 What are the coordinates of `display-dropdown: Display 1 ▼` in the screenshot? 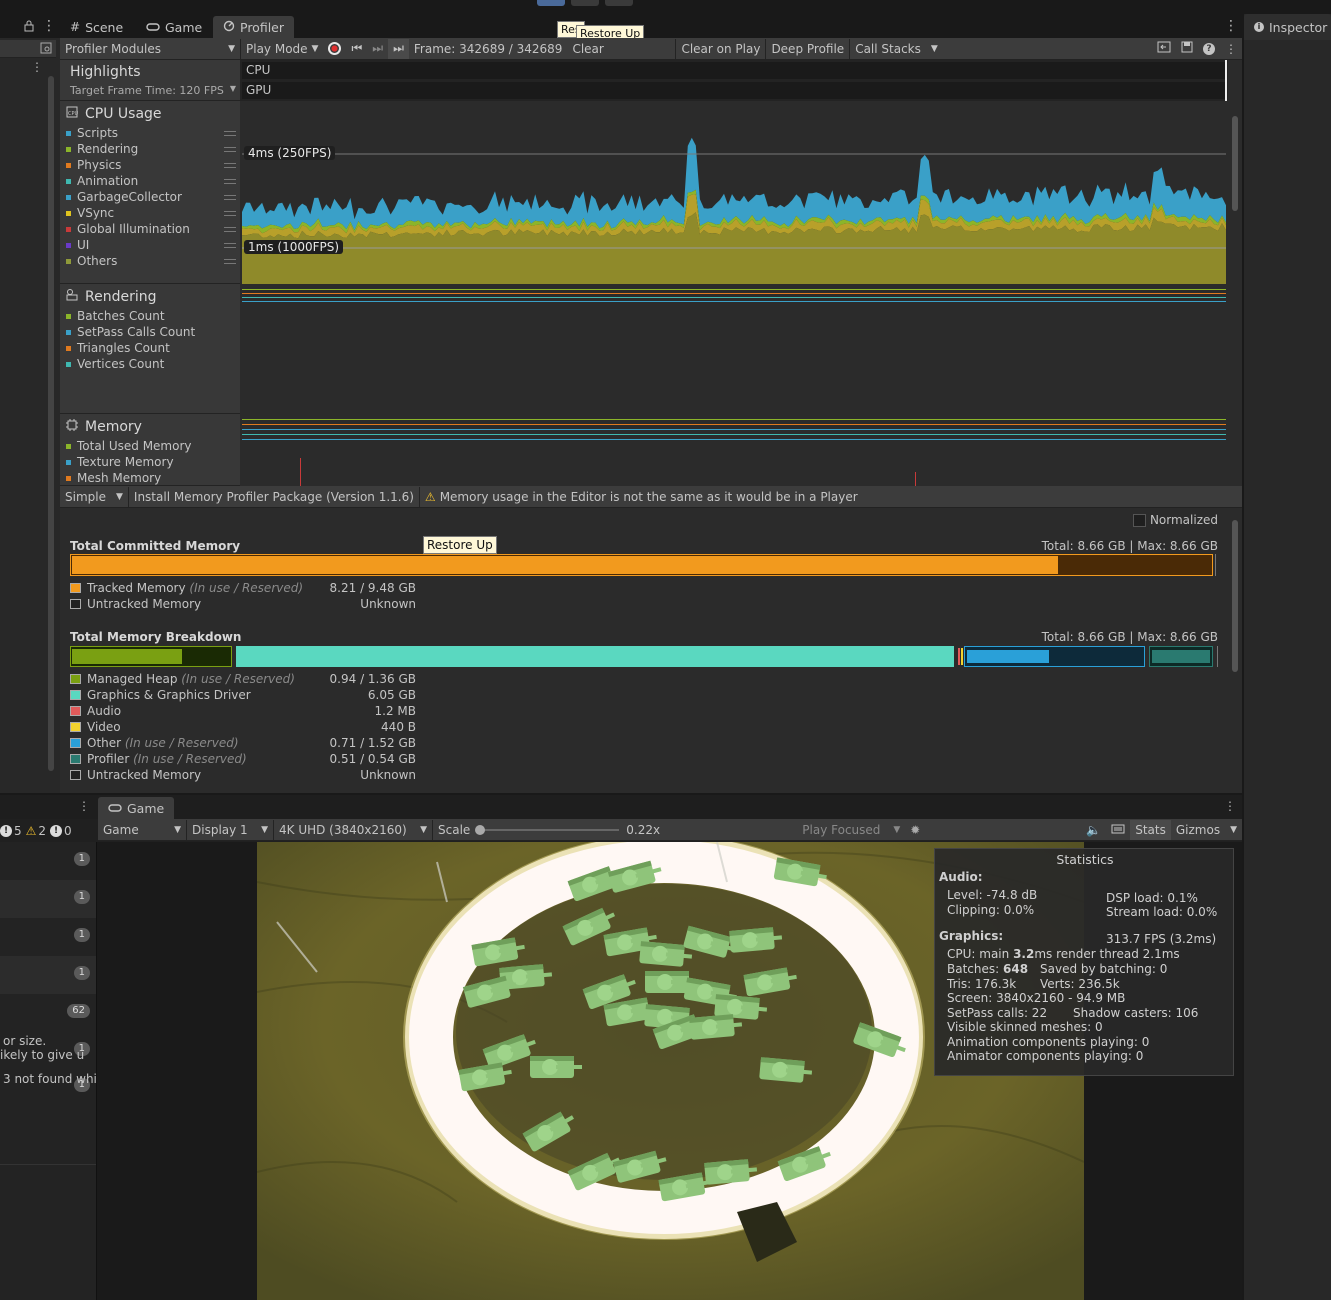 It's located at (230, 830).